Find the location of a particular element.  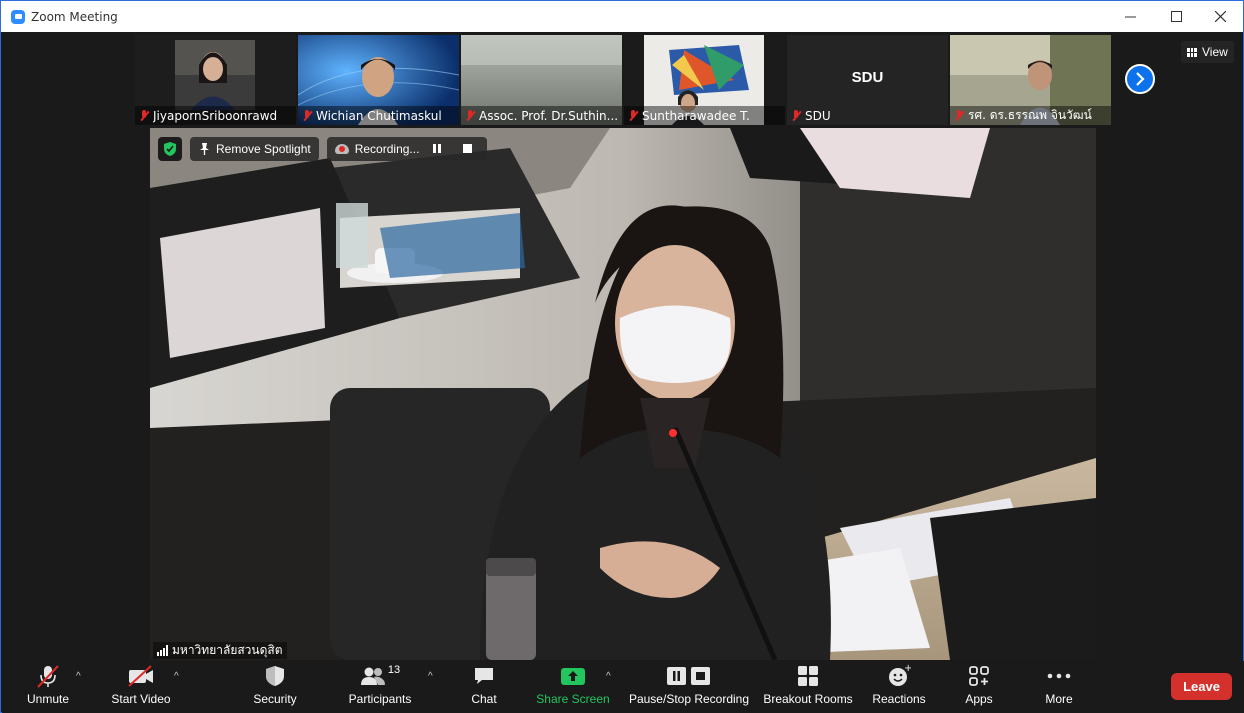

minimize-button is located at coordinates (1130, 16).